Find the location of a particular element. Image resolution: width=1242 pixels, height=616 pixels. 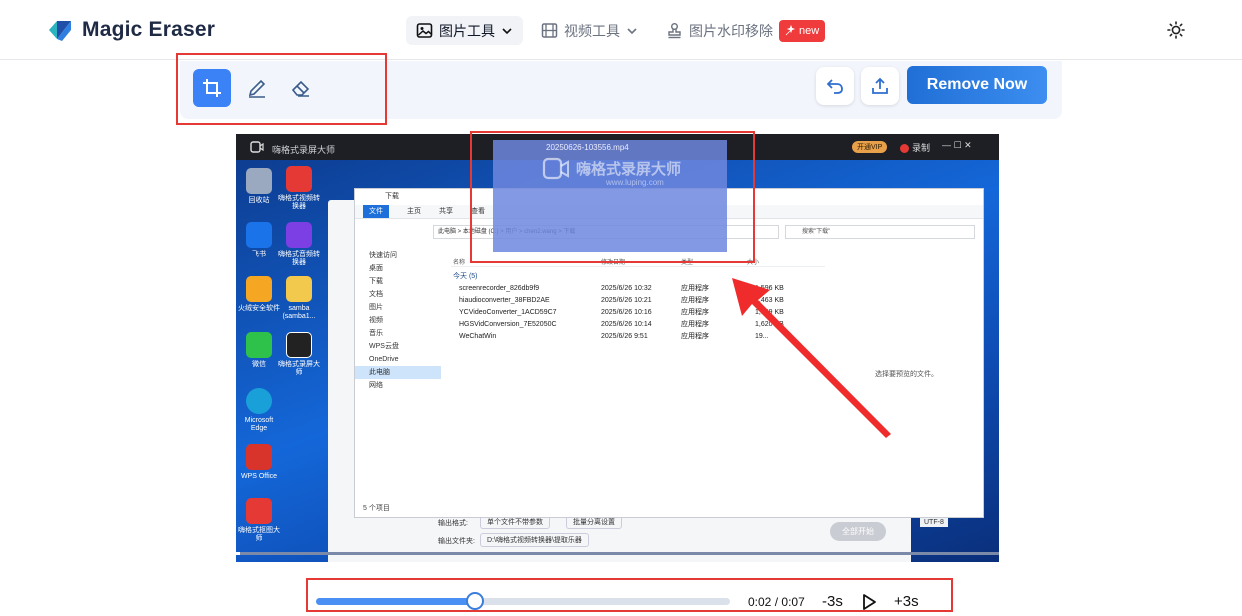

skip-forward-button: +3s is located at coordinates (906, 601).